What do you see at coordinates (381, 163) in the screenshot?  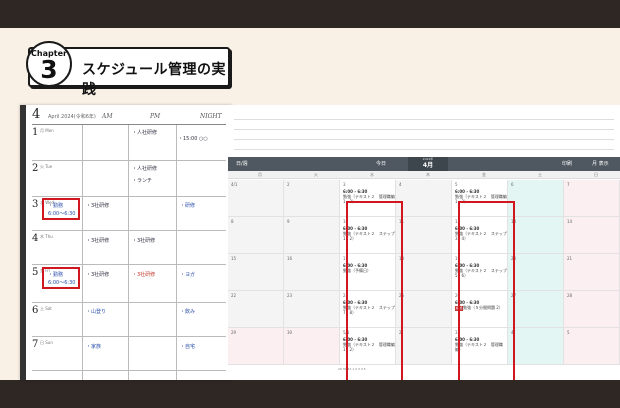 I see `today-button: 今日` at bounding box center [381, 163].